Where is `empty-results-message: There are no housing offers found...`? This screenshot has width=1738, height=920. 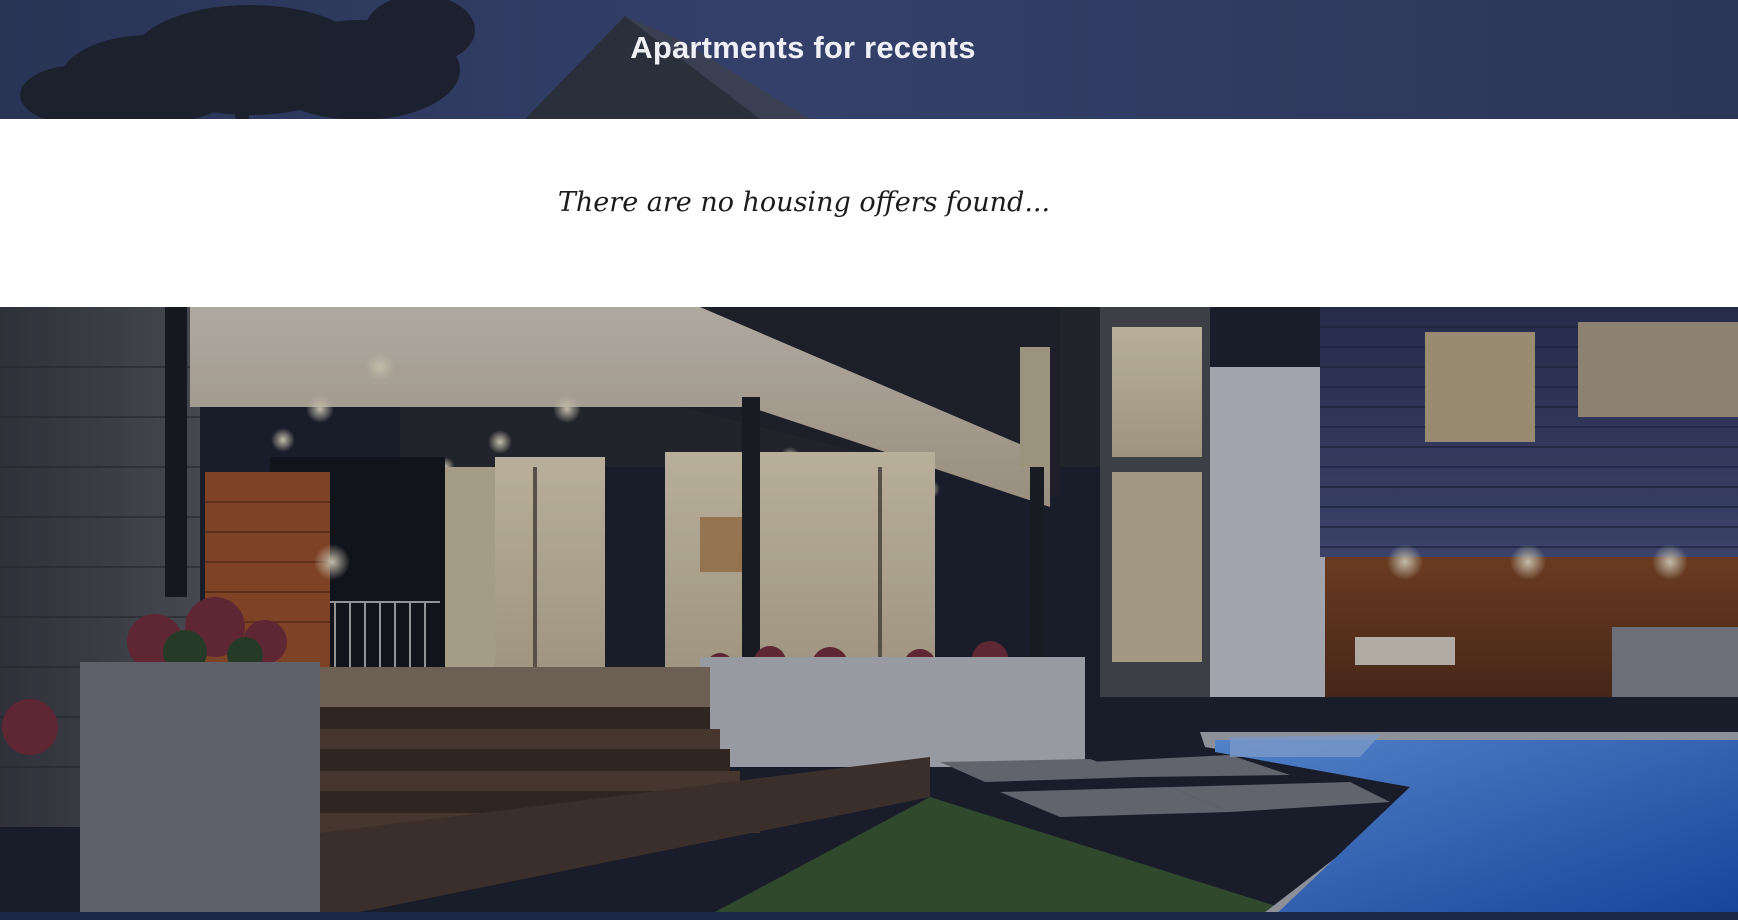
empty-results-message: There are no housing offers found... is located at coordinates (804, 202).